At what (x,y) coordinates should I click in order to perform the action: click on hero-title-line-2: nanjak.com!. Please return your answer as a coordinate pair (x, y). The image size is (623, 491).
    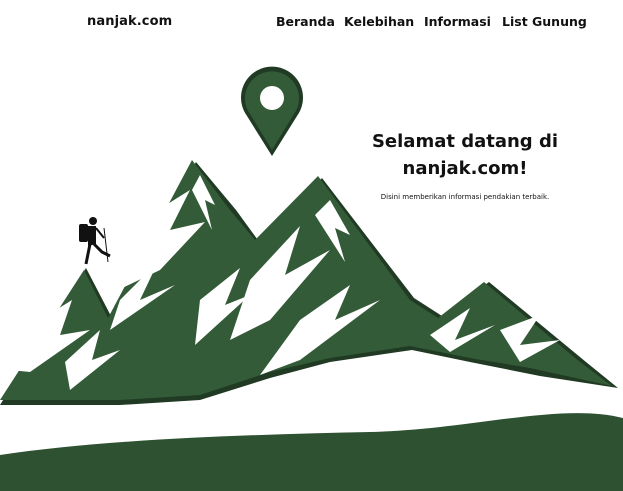
    Looking at the image, I should click on (465, 168).